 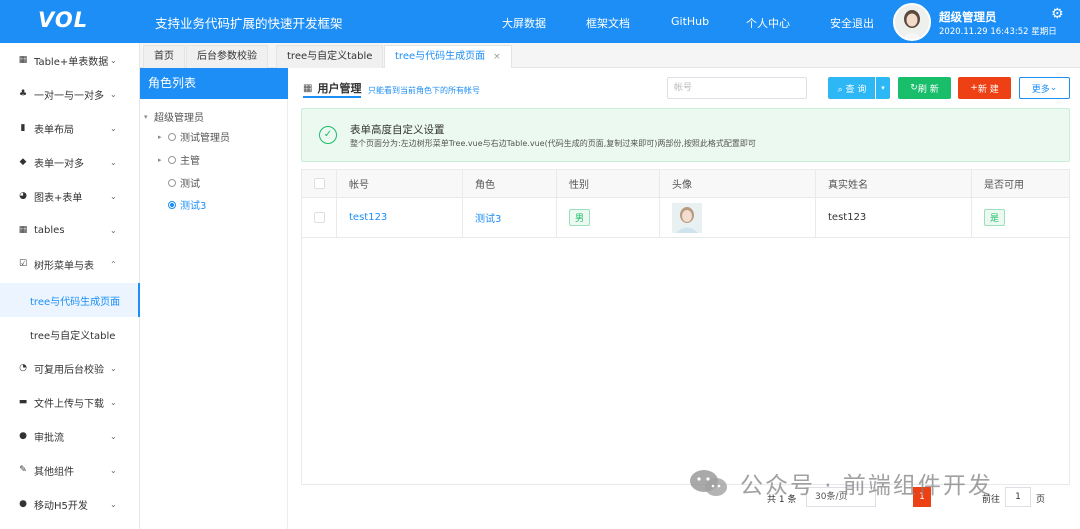 I want to click on tab-tree-custom-table: tree与自定义table, so click(x=330, y=56).